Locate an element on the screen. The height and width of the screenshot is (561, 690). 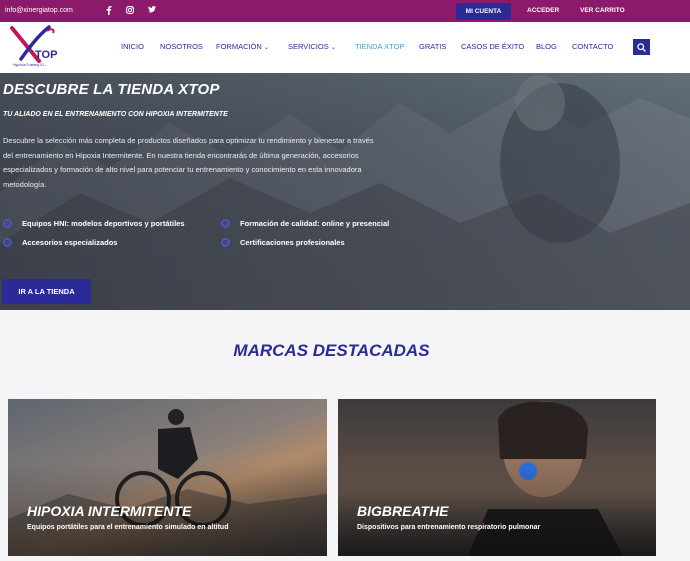
nav-item-tienda: TIENDA XTOP is located at coordinates (379, 46).